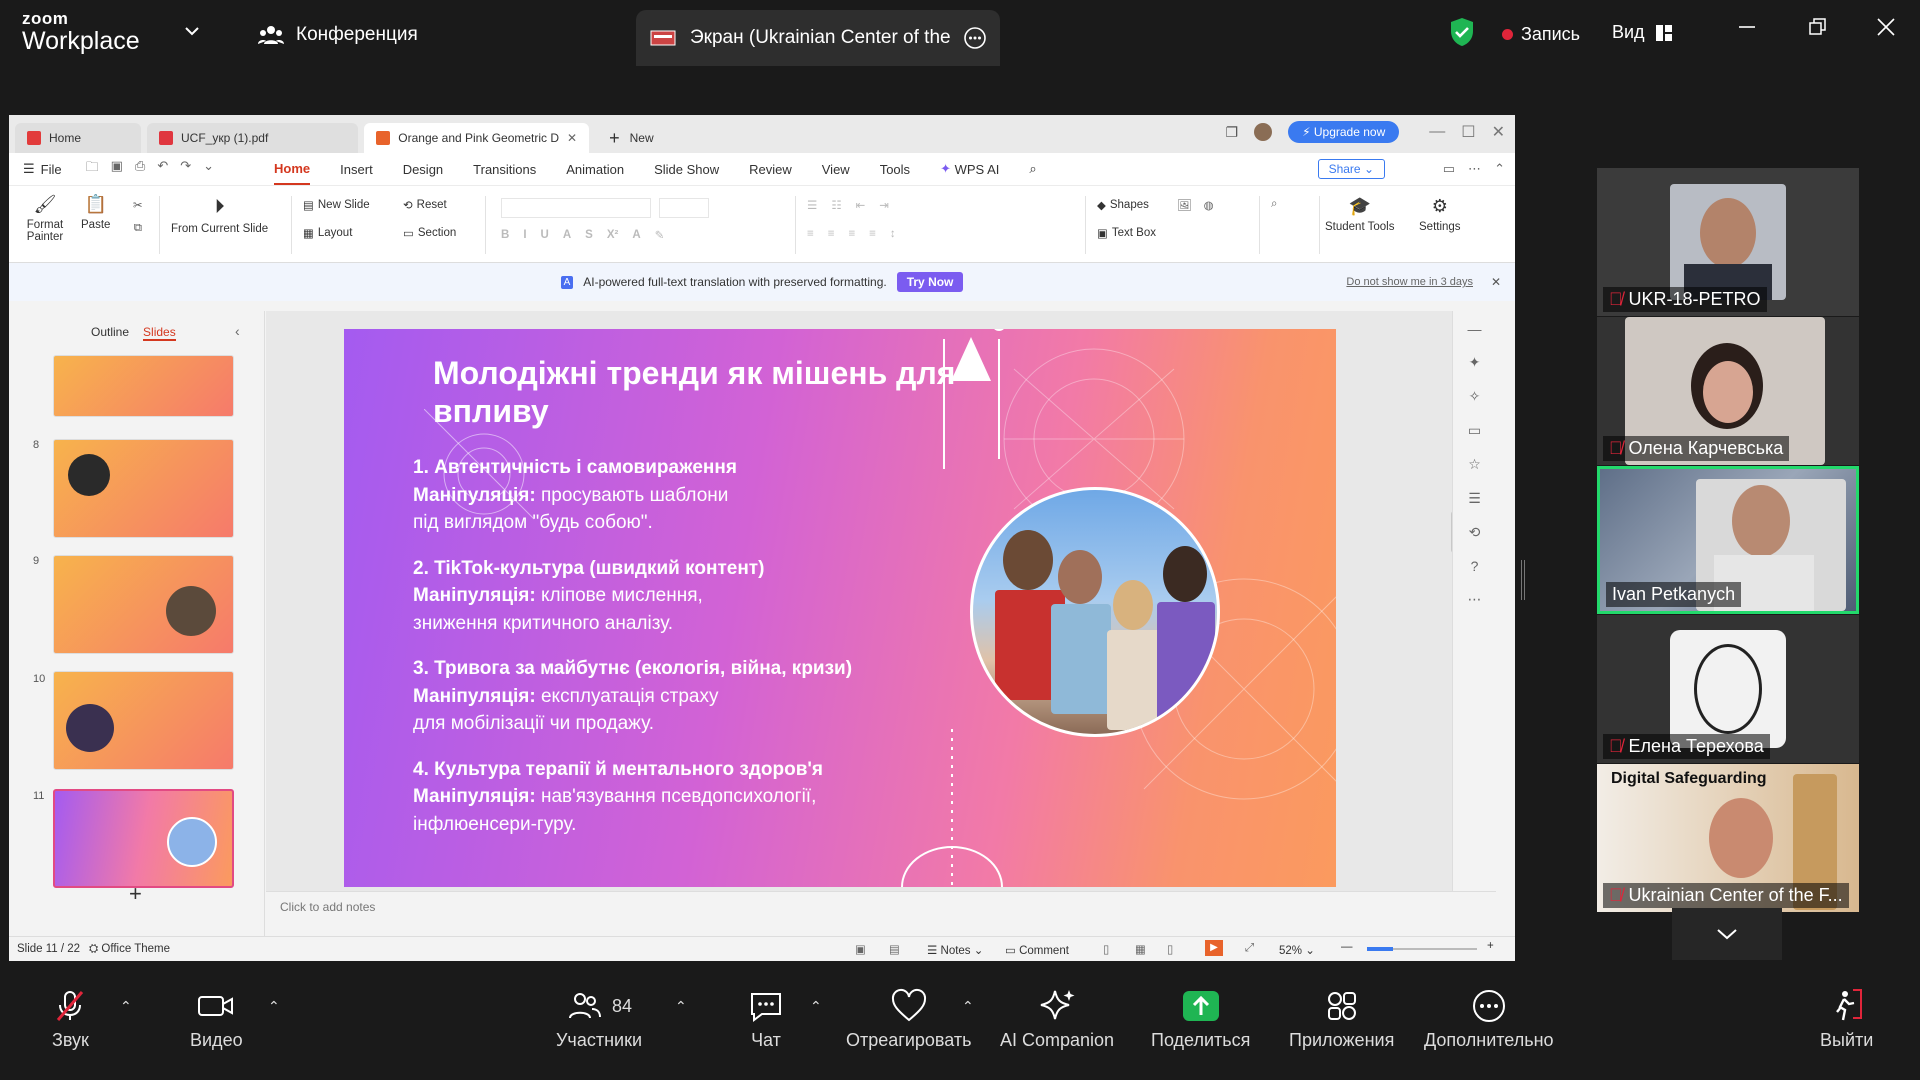 This screenshot has width=1920, height=1080. Describe the element at coordinates (1475, 329) in the screenshot. I see `collapse-icon: —` at that location.